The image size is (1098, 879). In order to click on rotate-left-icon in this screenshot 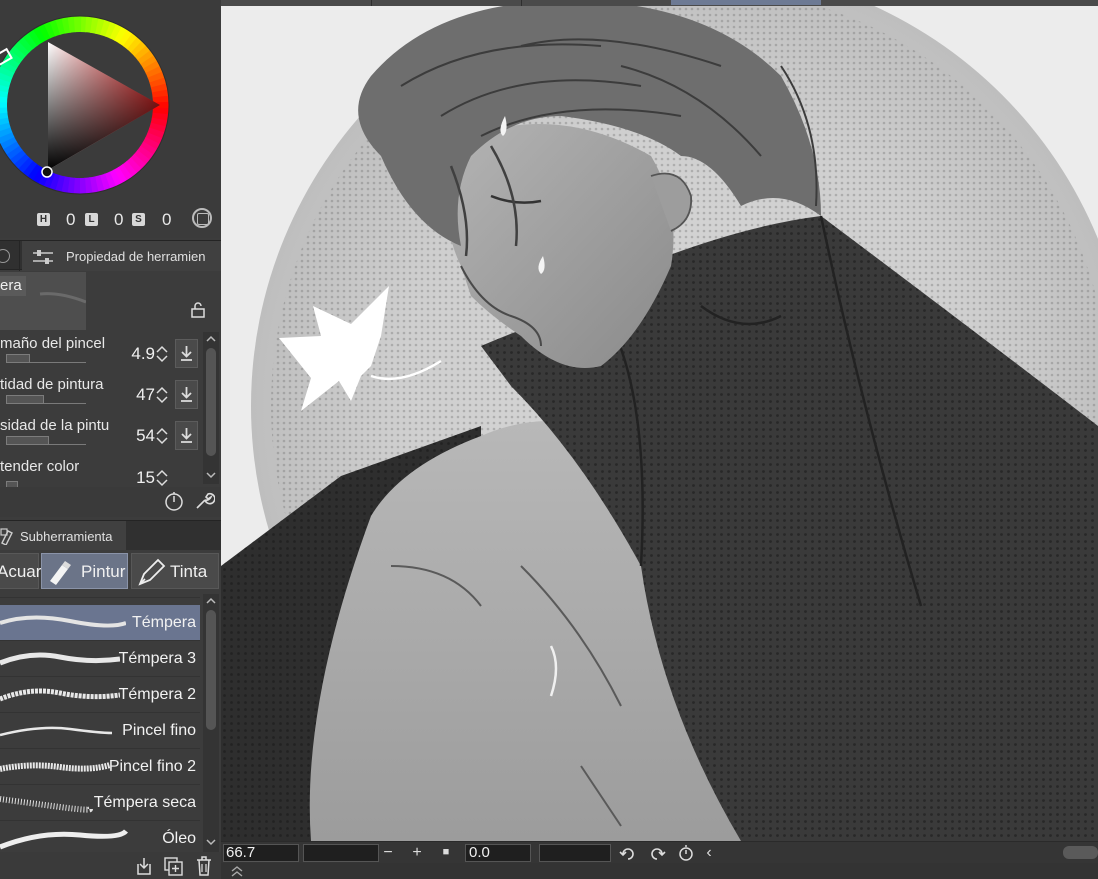, I will do `click(628, 853)`.